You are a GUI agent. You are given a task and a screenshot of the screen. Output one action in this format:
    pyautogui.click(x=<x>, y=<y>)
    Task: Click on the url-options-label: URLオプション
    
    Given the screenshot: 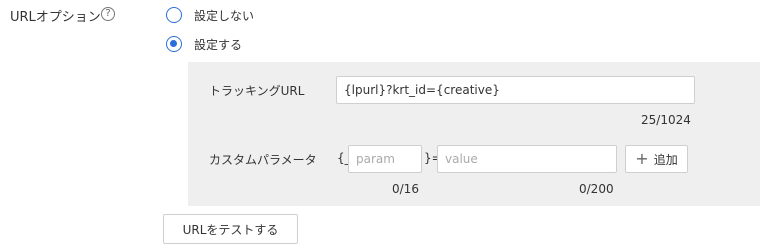 What is the action you would take?
    pyautogui.click(x=55, y=17)
    